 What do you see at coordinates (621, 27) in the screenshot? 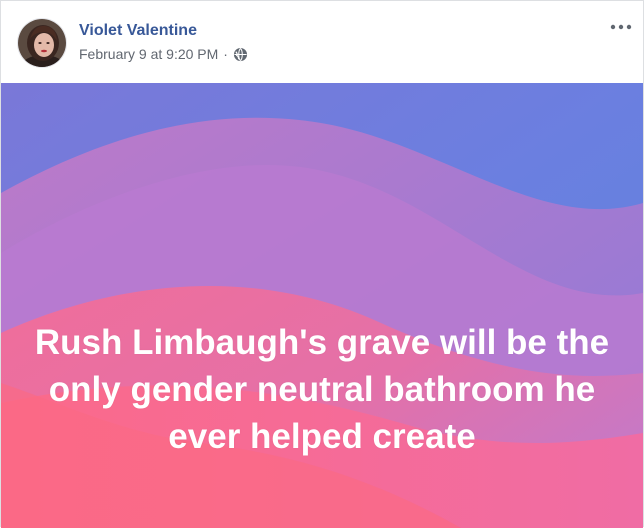
I see `more-options-icon` at bounding box center [621, 27].